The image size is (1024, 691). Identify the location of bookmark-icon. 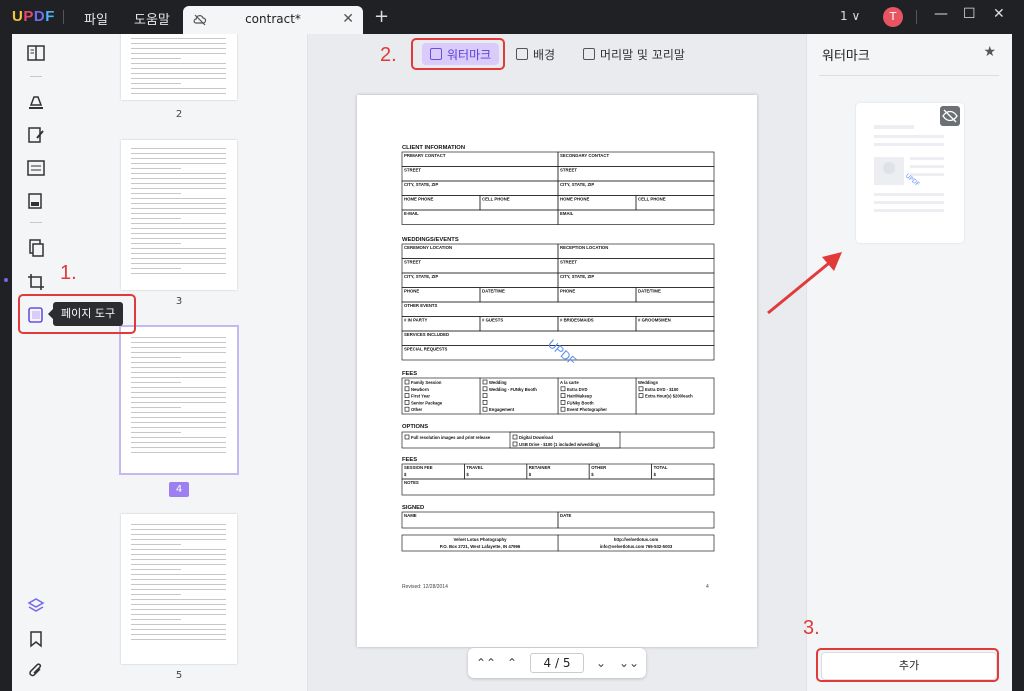
(36, 639).